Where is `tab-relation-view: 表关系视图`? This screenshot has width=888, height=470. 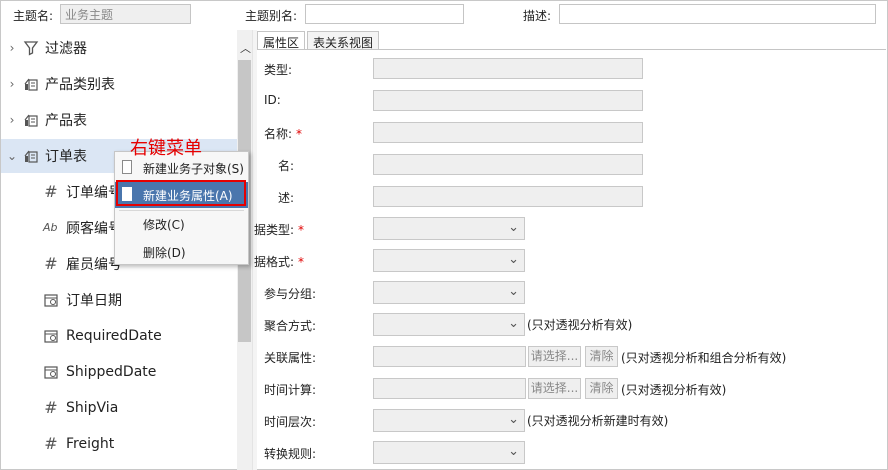 tab-relation-view: 表关系视图 is located at coordinates (343, 40).